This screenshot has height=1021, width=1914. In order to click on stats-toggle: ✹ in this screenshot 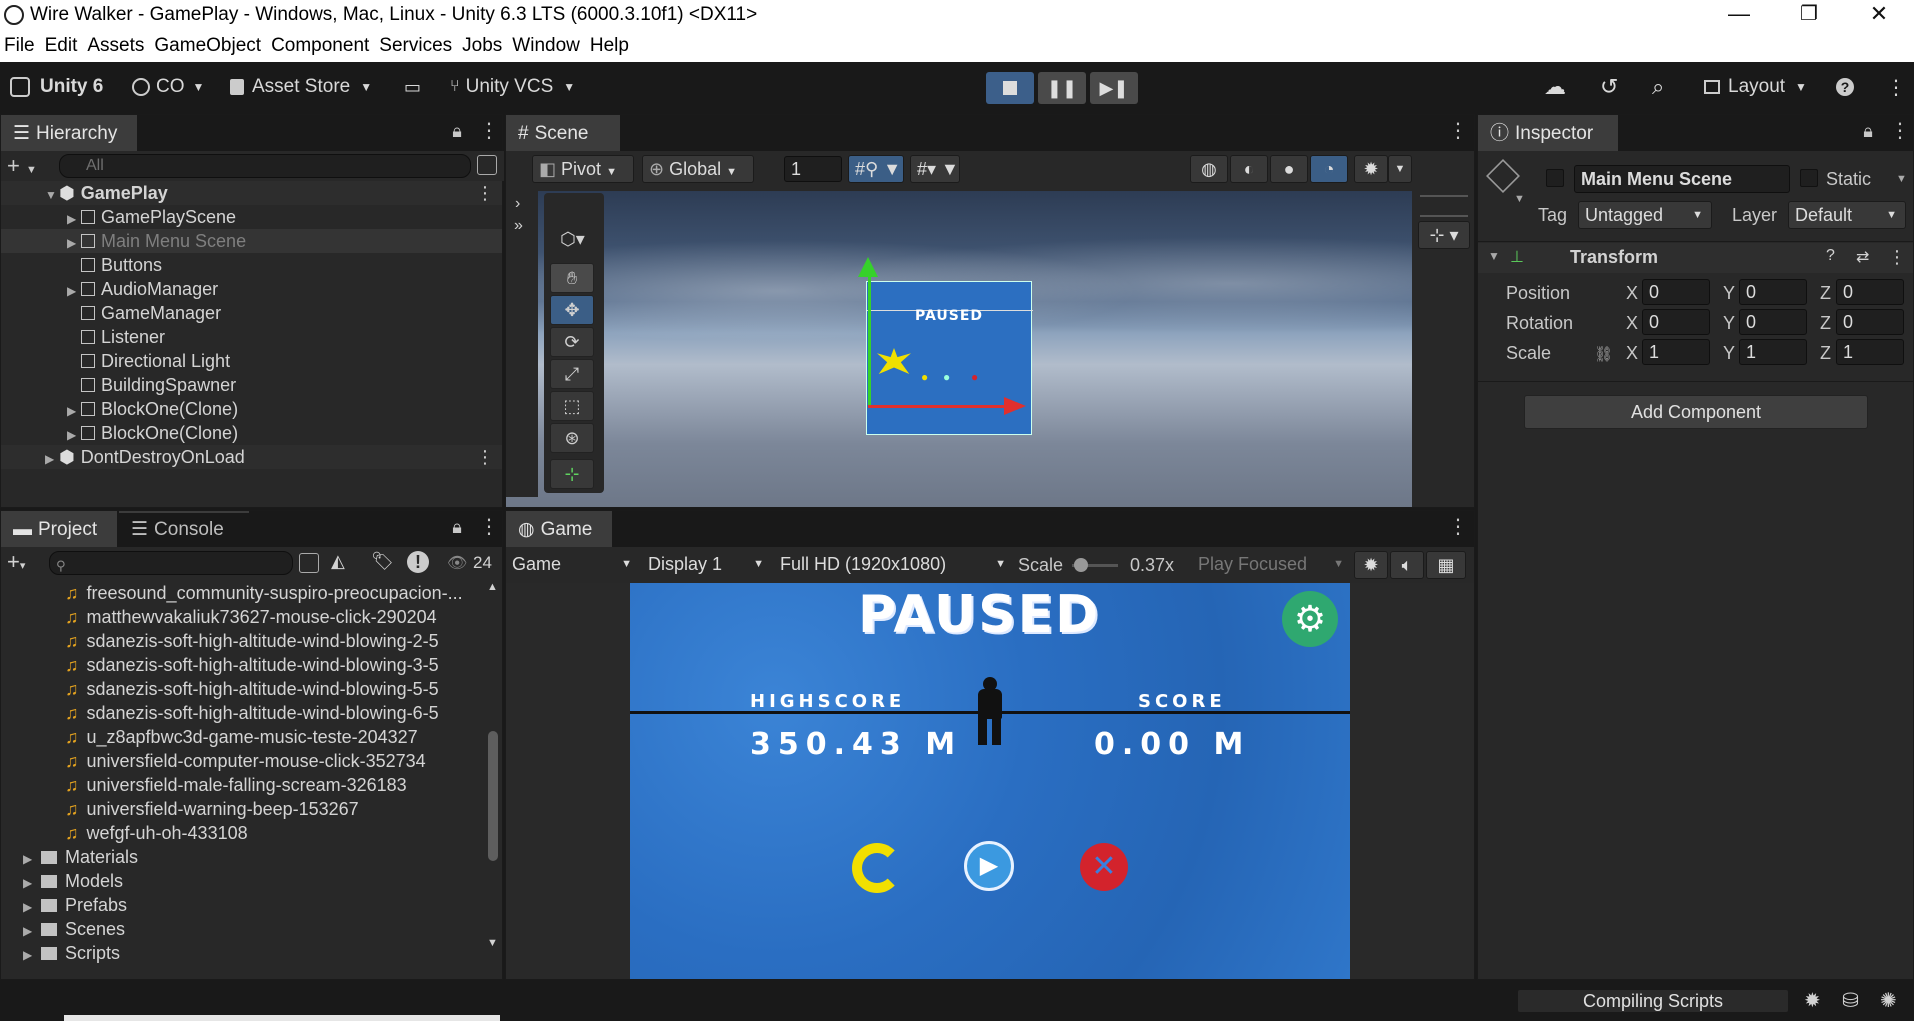, I will do `click(1371, 565)`.